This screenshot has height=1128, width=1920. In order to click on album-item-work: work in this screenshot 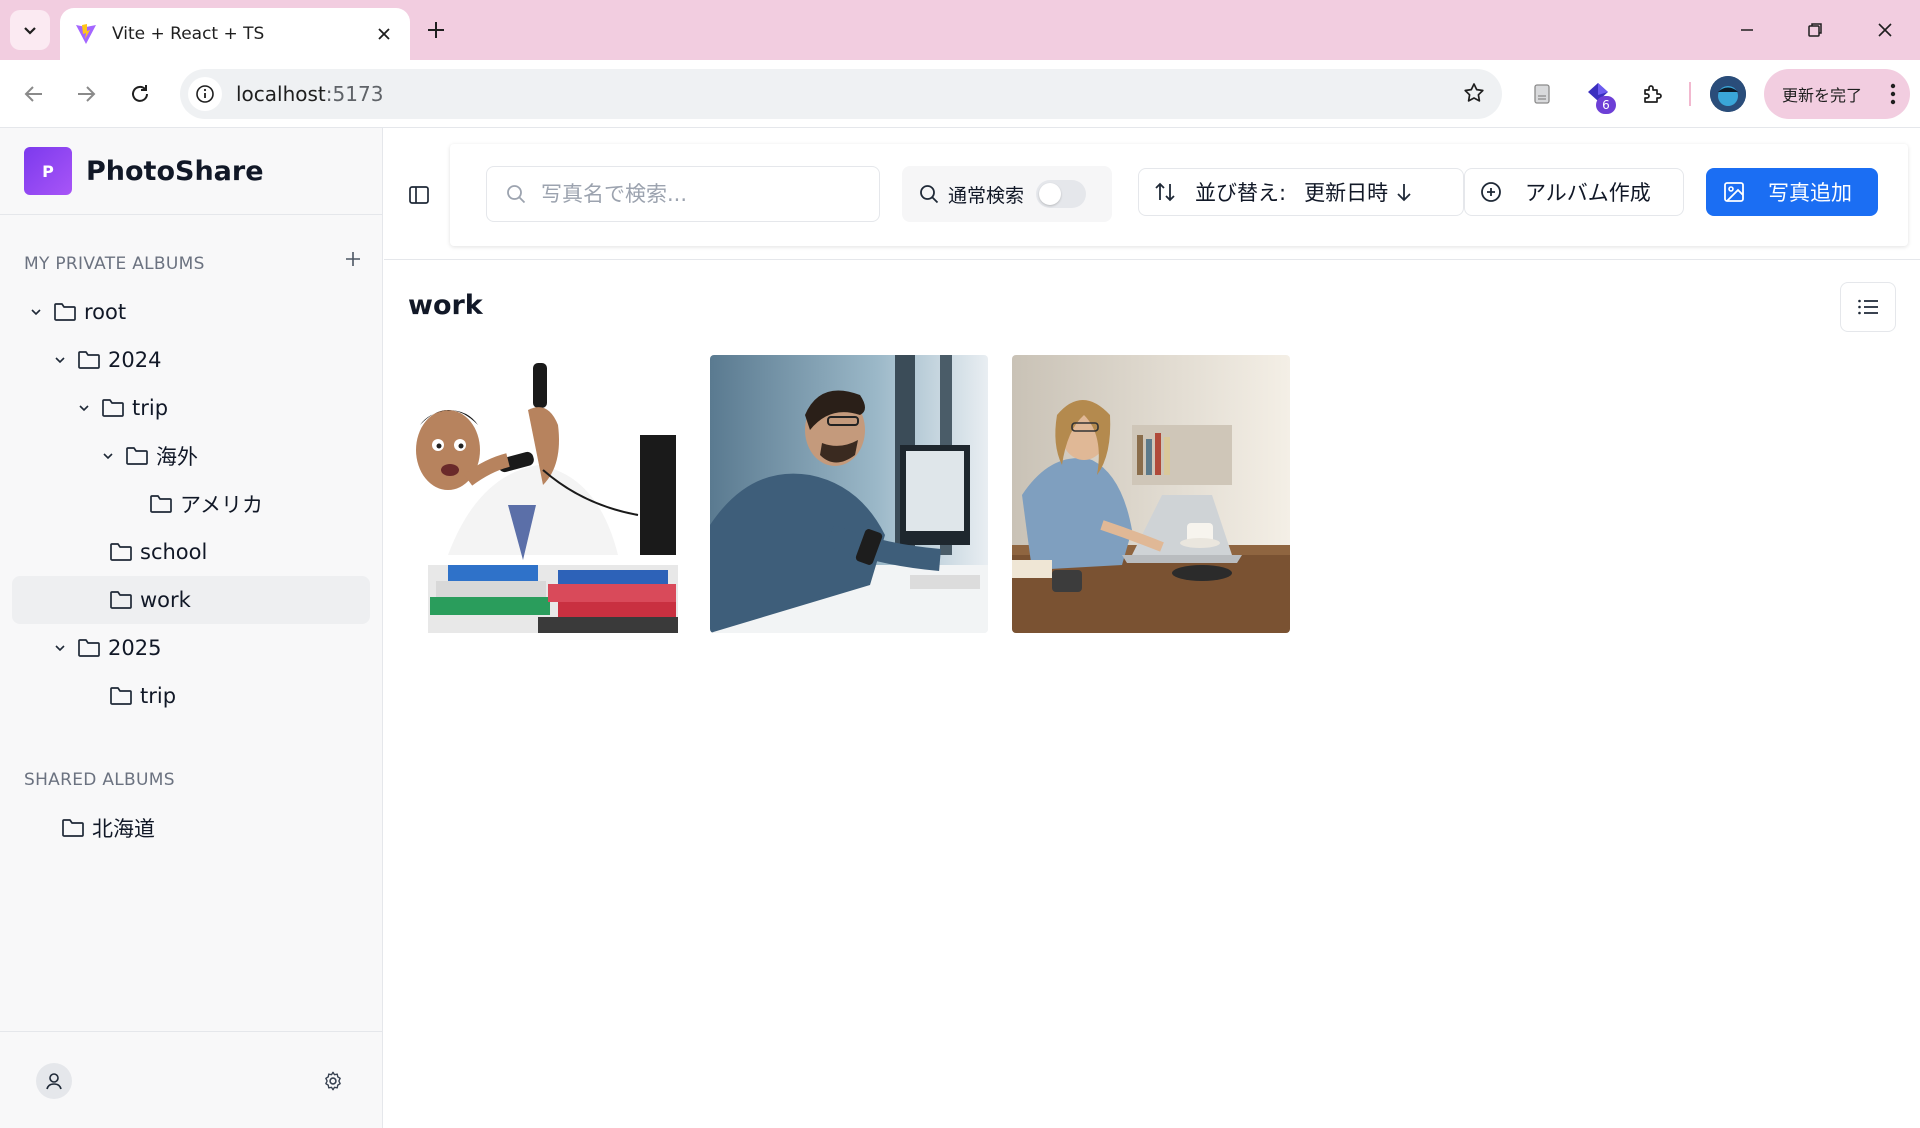, I will do `click(191, 600)`.